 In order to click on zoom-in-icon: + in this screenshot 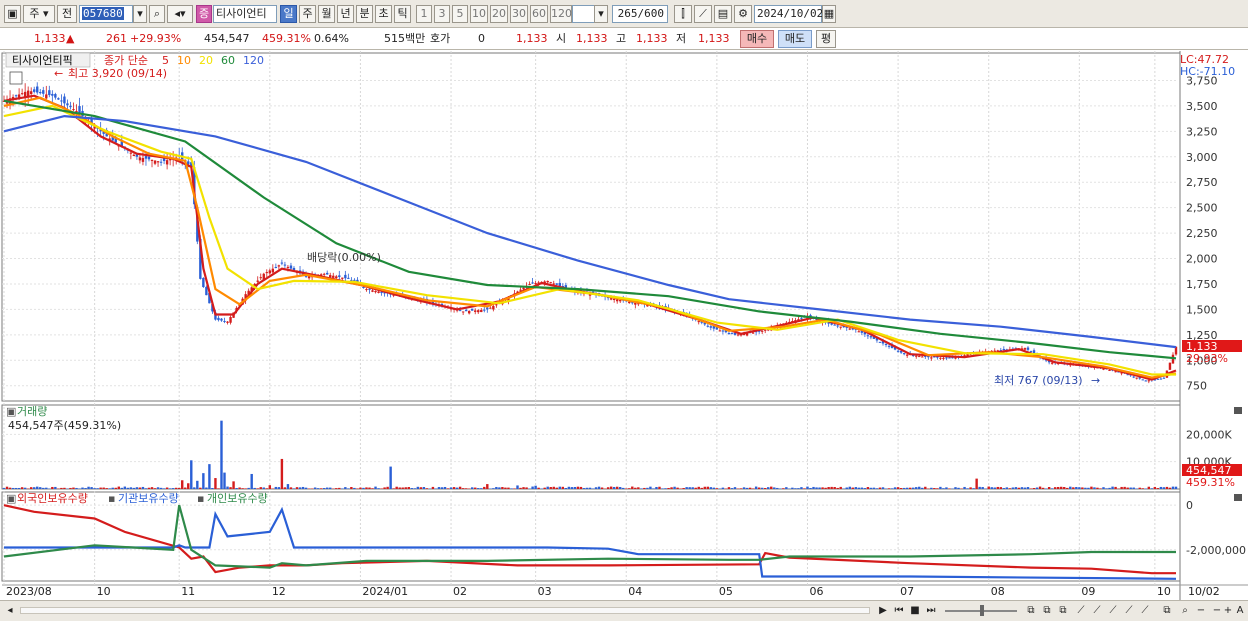, I will do `click(1228, 611)`.